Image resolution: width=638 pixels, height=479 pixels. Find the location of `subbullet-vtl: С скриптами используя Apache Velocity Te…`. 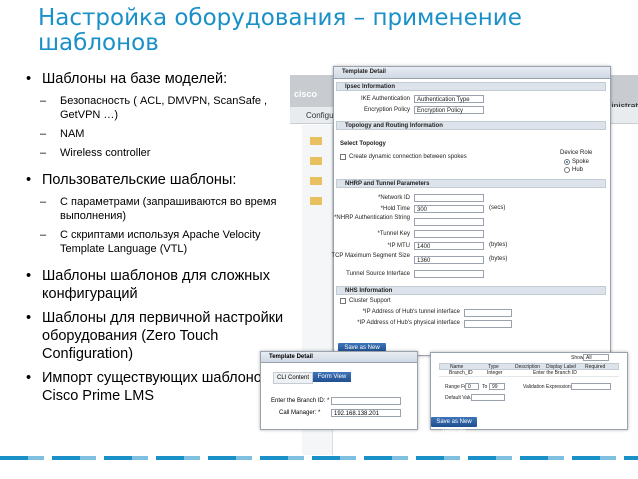

subbullet-vtl: С скриптами используя Apache Velocity Te… is located at coordinates (155, 242).